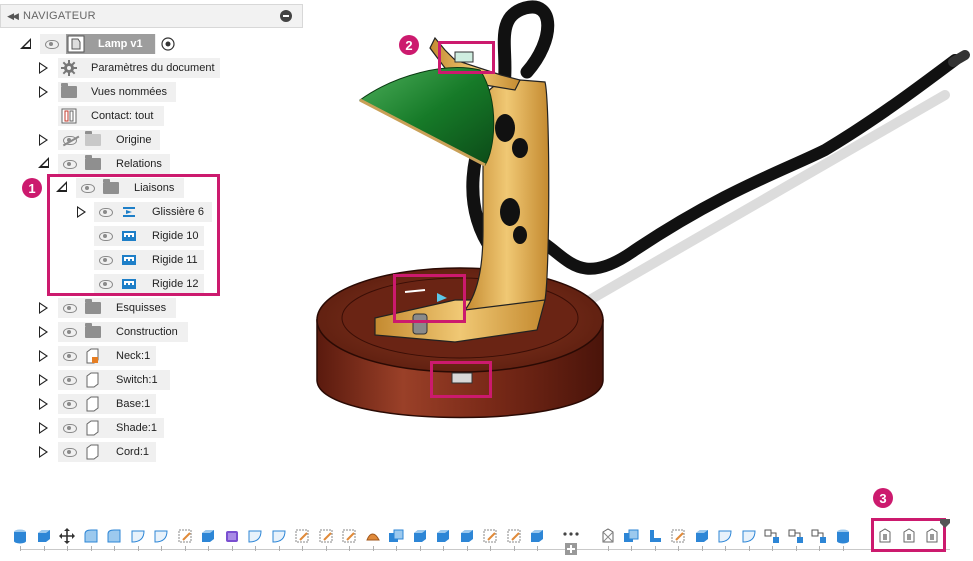  Describe the element at coordinates (168, 44) in the screenshot. I see `radio-activate-icon` at that location.